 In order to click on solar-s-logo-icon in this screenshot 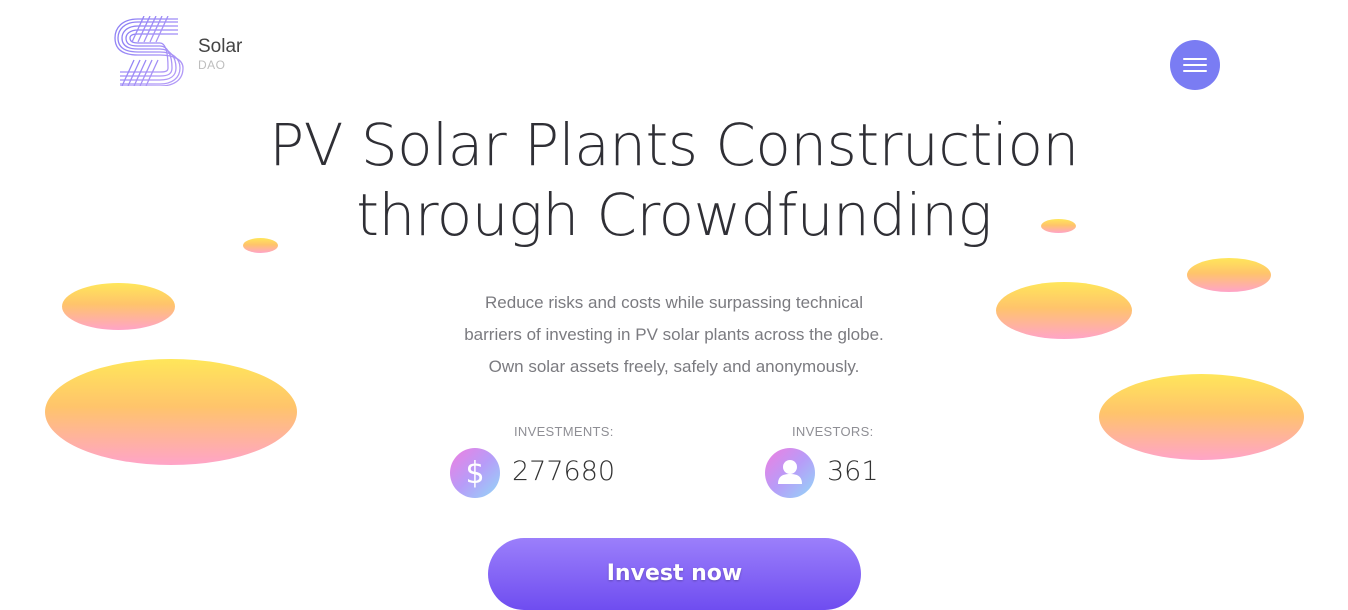, I will do `click(149, 51)`.